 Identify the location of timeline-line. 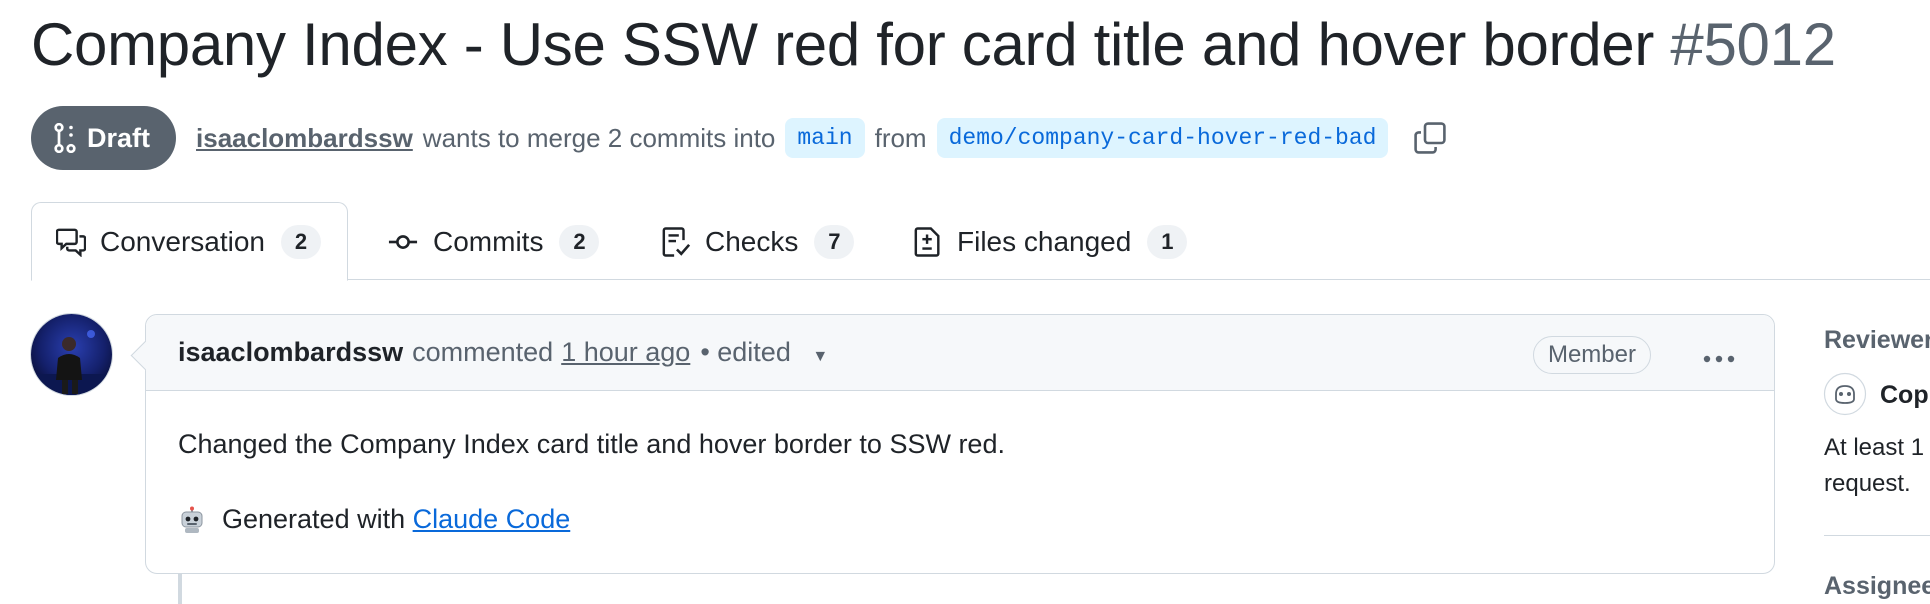
(180, 589).